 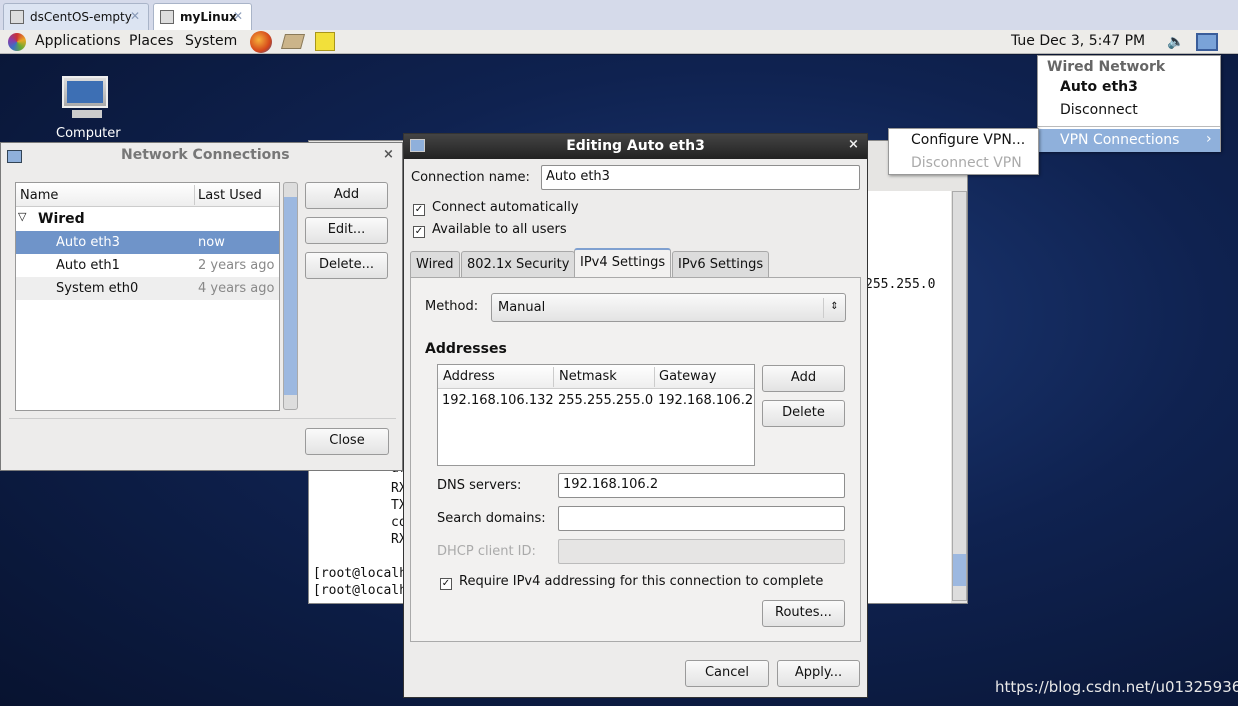 I want to click on column-header-address: Address, so click(x=469, y=376).